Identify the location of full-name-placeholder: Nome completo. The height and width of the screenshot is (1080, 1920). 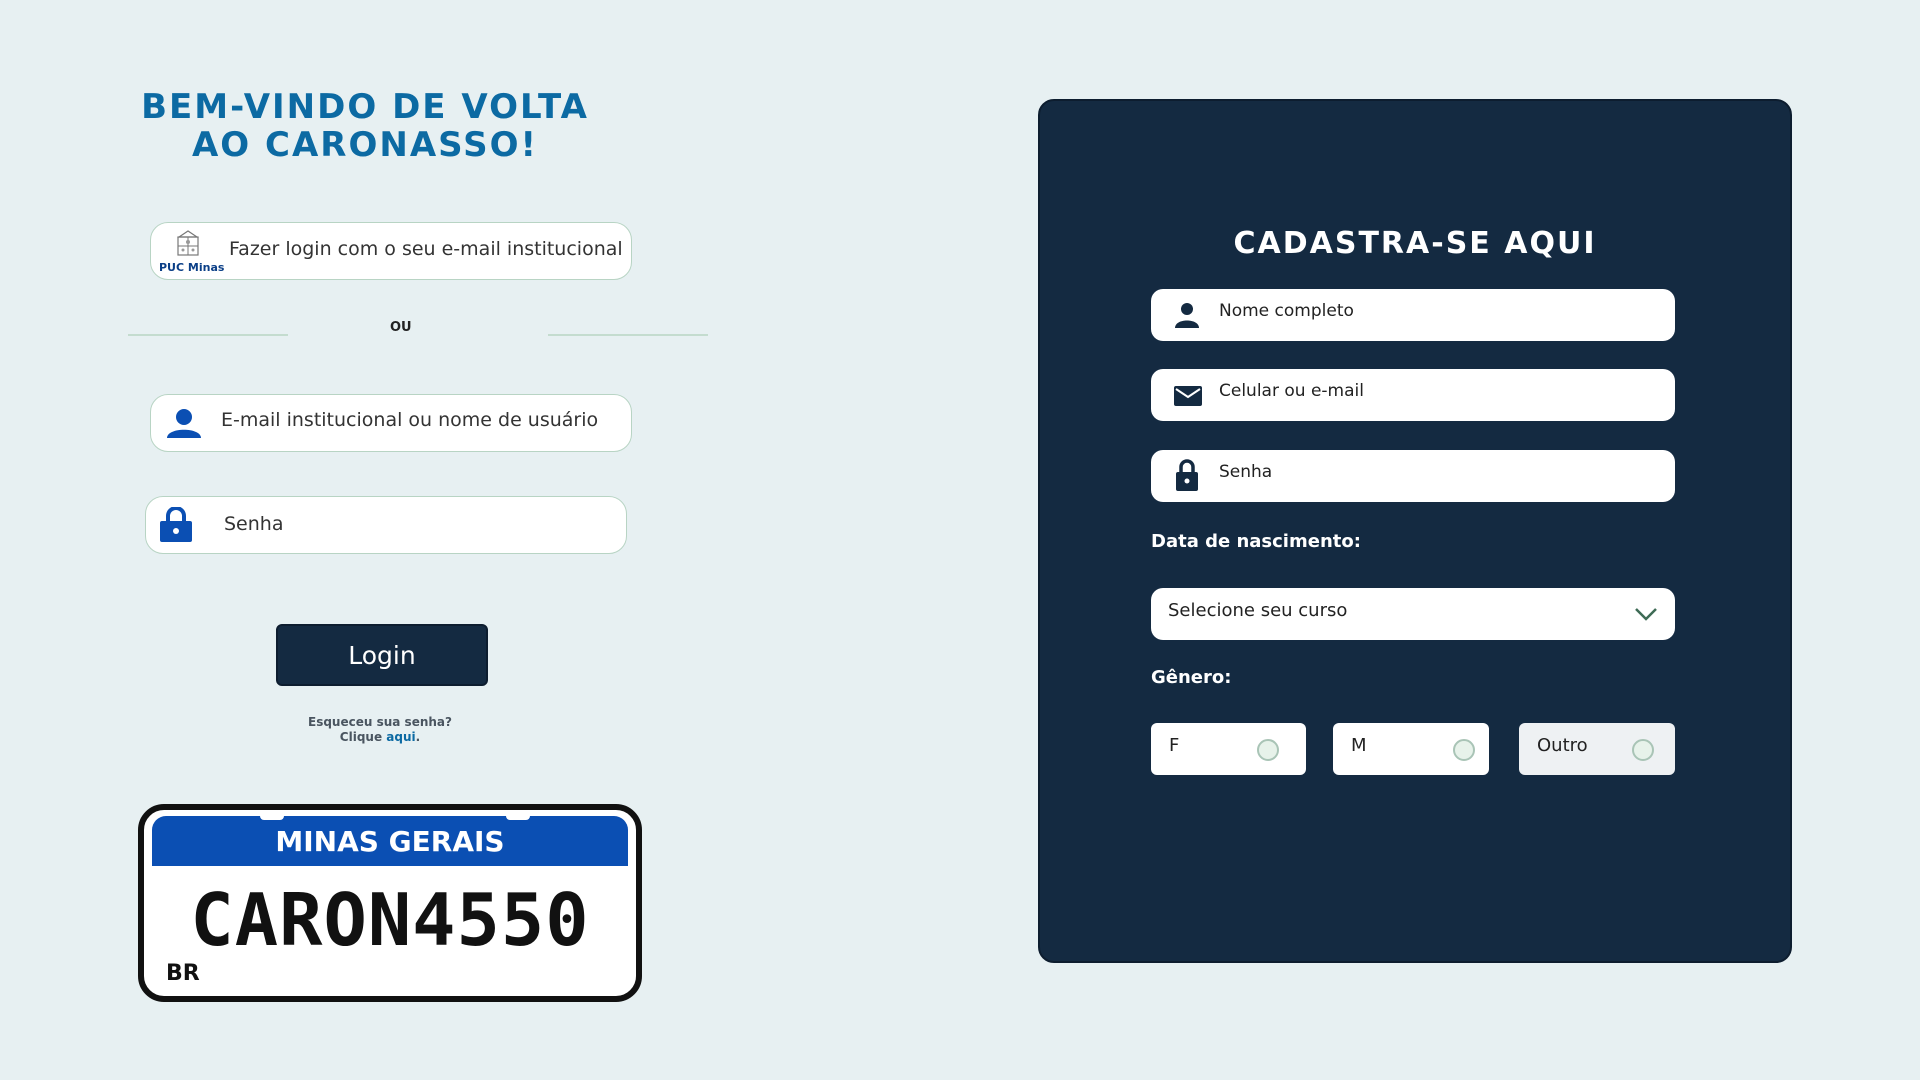
(1286, 311).